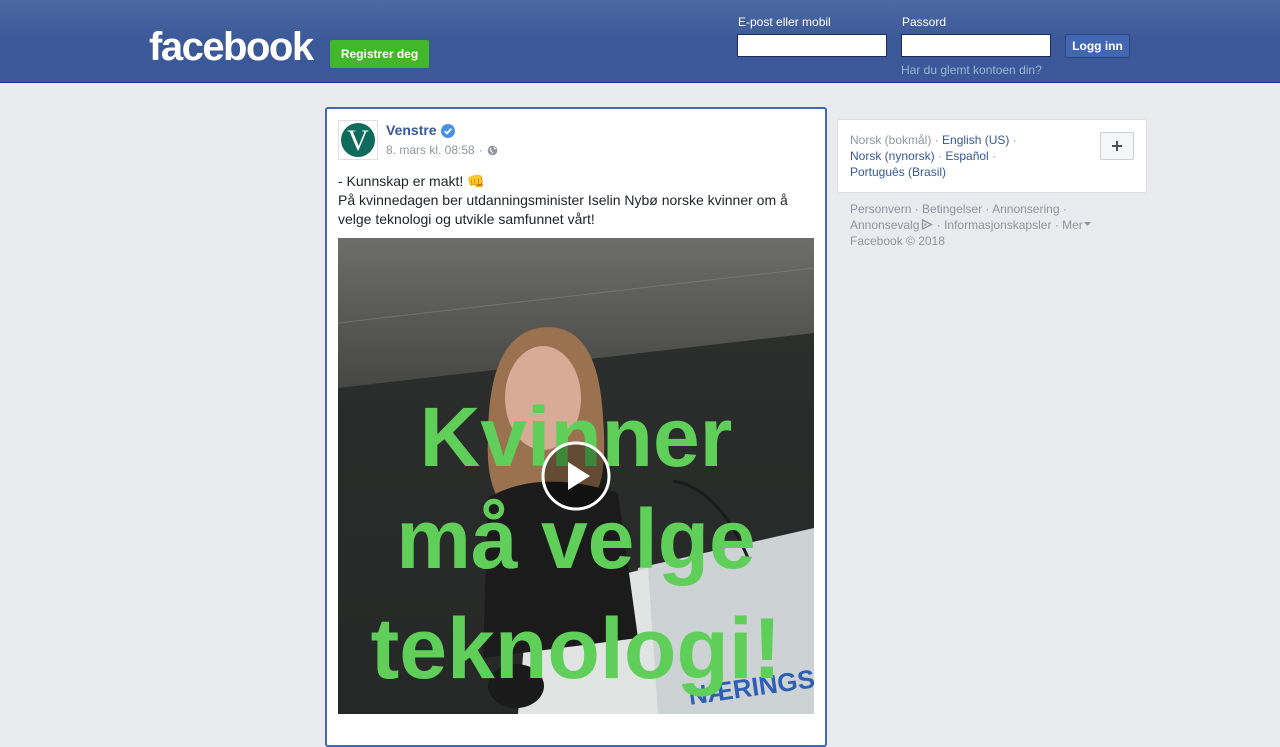 The image size is (1280, 747). What do you see at coordinates (430, 150) in the screenshot?
I see `post-timestamp: 8. mars kl. 08:58` at bounding box center [430, 150].